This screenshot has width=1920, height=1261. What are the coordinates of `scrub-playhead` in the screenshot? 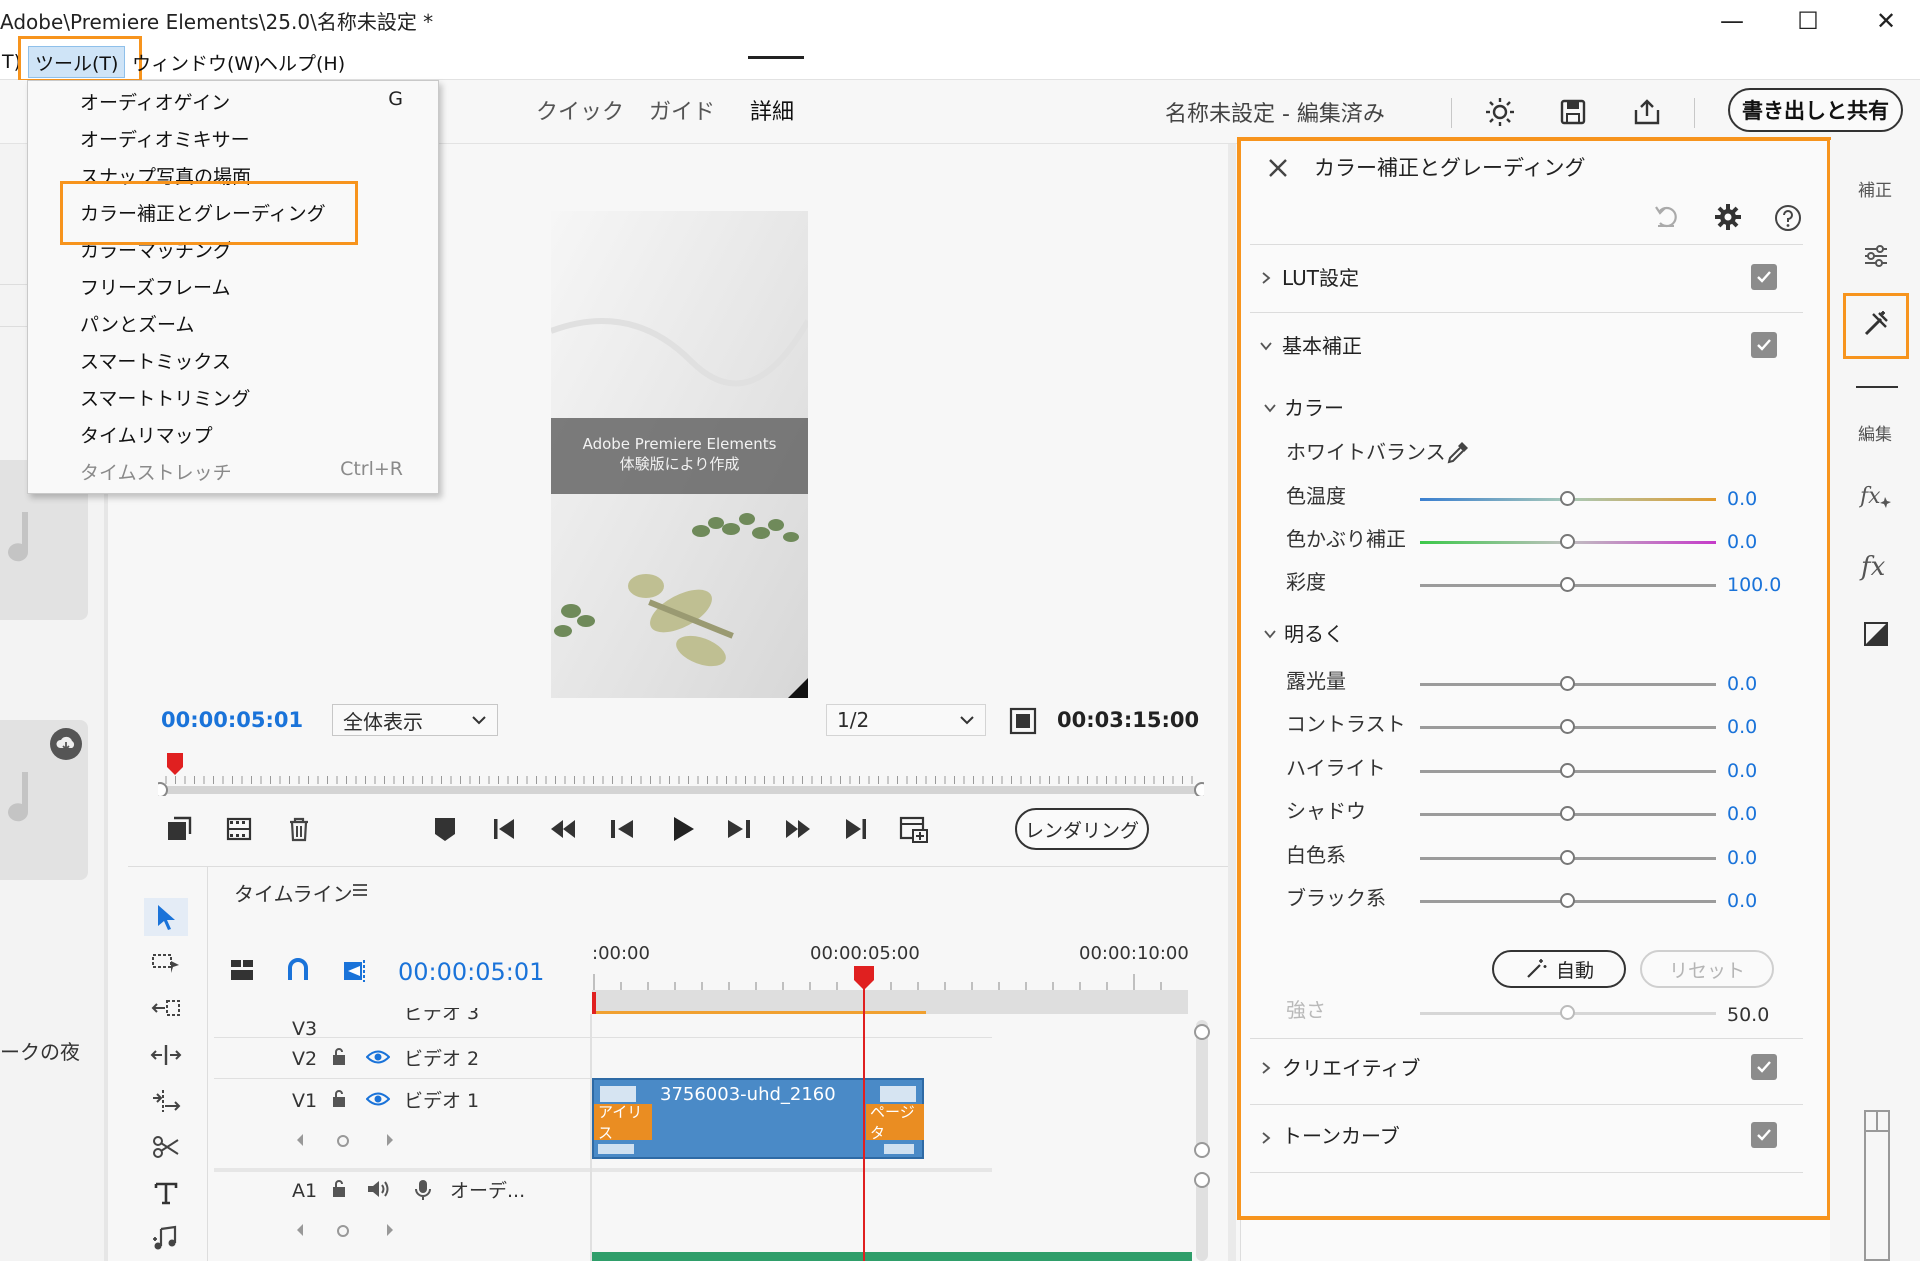 It's located at (175, 764).